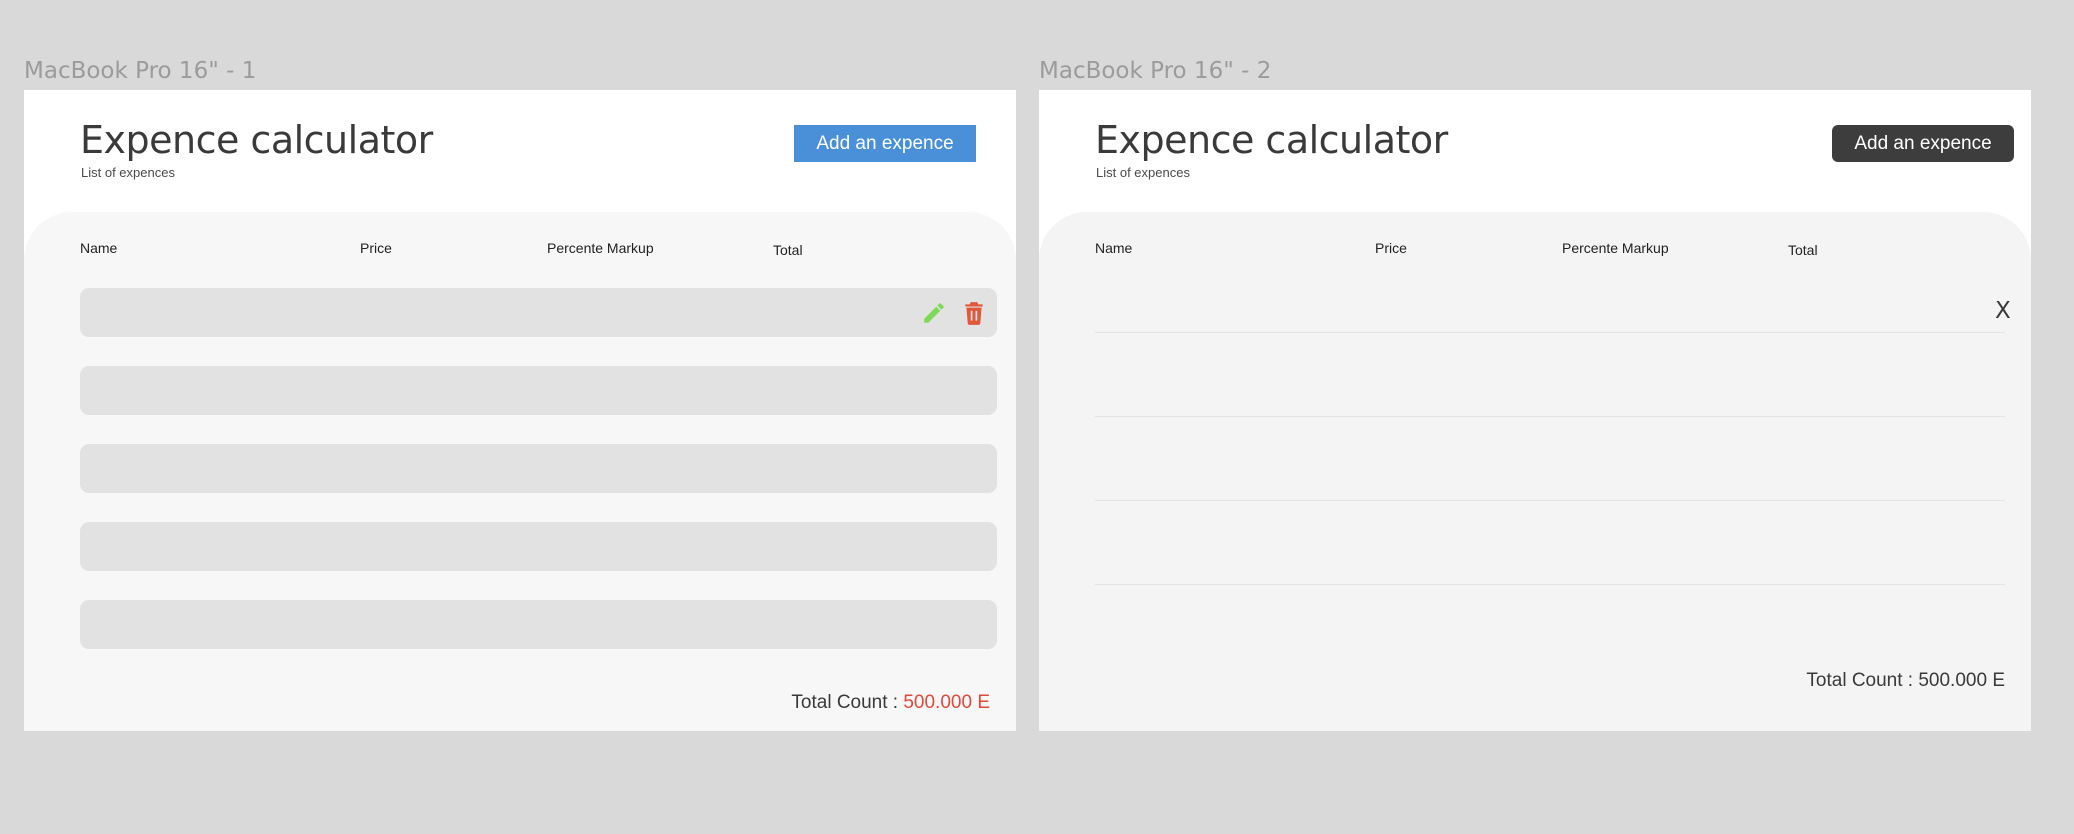  Describe the element at coordinates (954, 313) in the screenshot. I see `row-actions` at that location.